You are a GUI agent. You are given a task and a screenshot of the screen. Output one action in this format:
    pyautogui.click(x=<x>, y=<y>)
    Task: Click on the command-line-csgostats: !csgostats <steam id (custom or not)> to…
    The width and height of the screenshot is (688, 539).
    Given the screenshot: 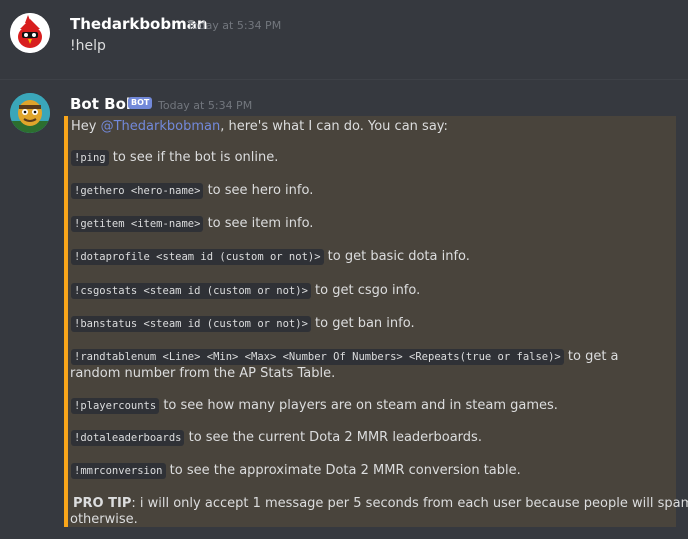 What is the action you would take?
    pyautogui.click(x=245, y=291)
    